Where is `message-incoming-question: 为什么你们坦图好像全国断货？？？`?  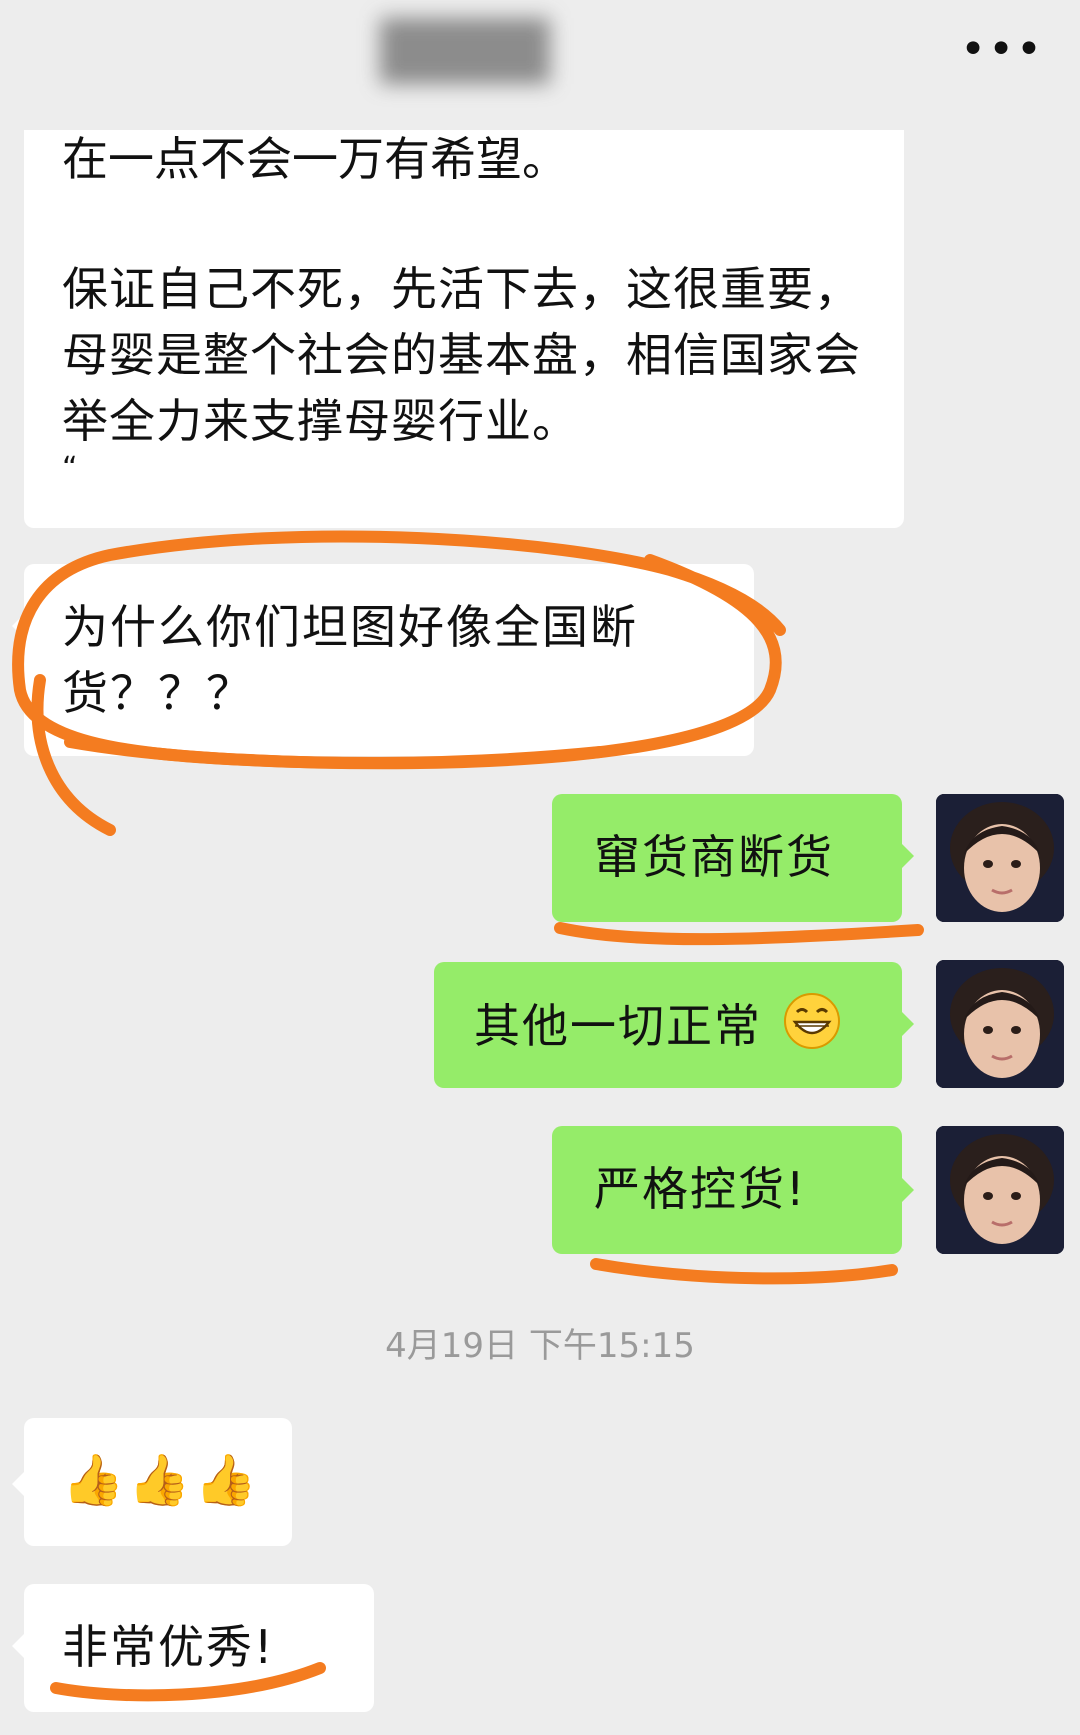 message-incoming-question: 为什么你们坦图好像全国断货？？？ is located at coordinates (389, 660).